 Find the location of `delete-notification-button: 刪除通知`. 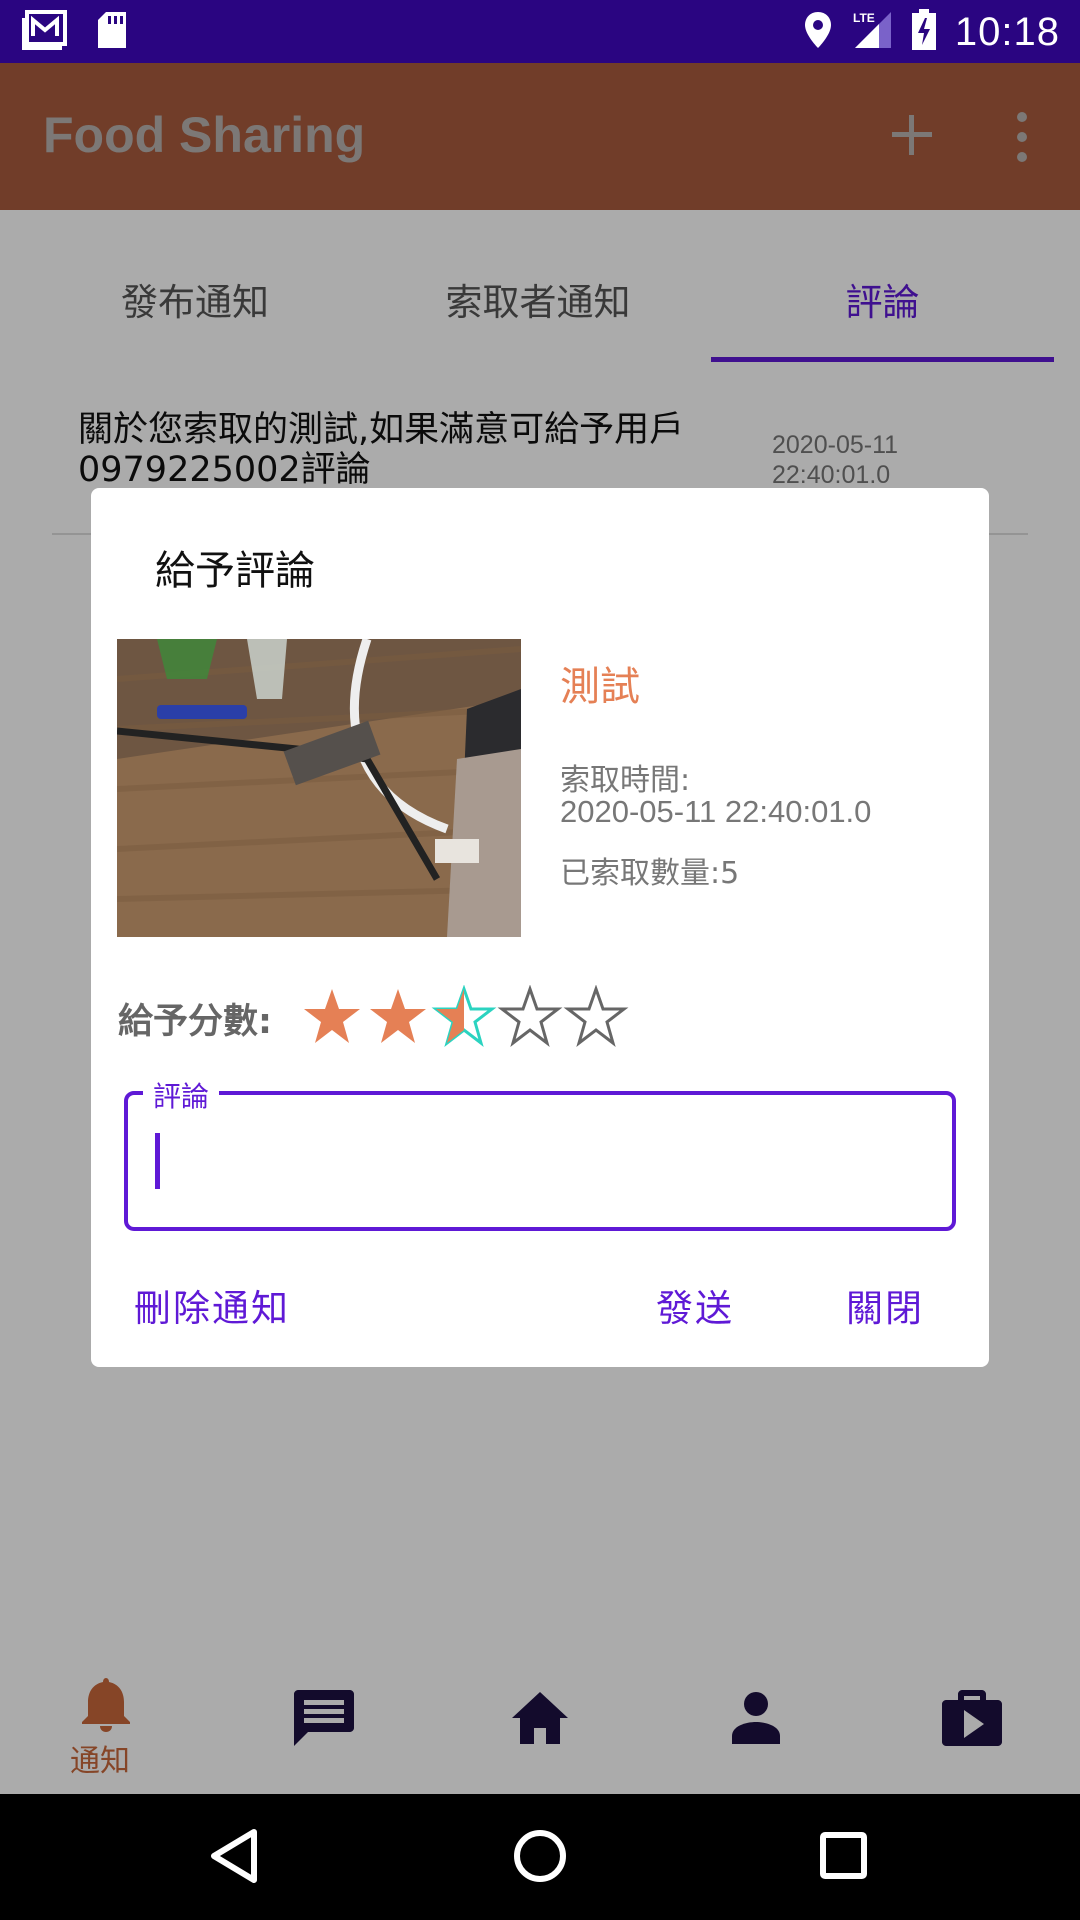

delete-notification-button: 刪除通知 is located at coordinates (212, 1305).